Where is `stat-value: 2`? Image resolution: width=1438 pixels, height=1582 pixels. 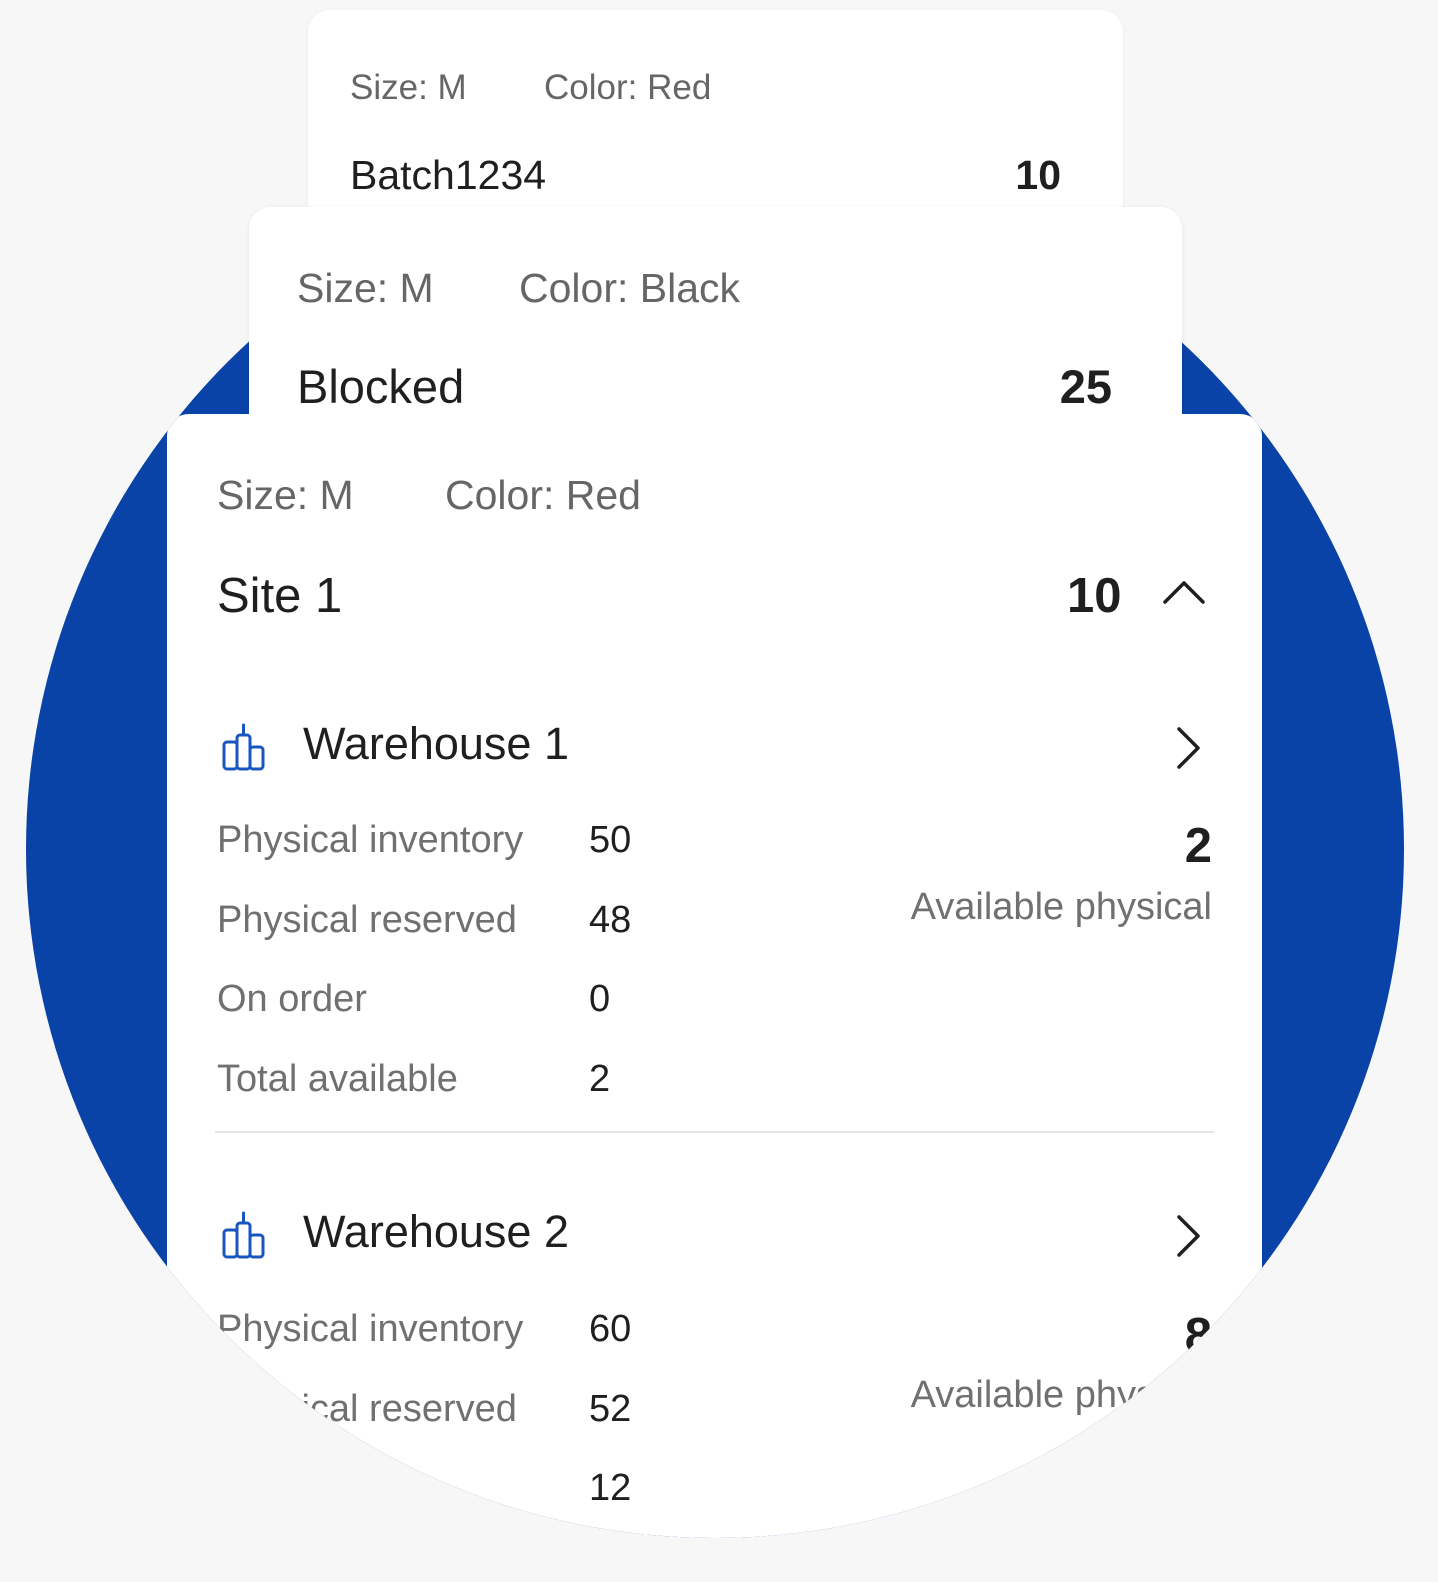
stat-value: 2 is located at coordinates (600, 1079).